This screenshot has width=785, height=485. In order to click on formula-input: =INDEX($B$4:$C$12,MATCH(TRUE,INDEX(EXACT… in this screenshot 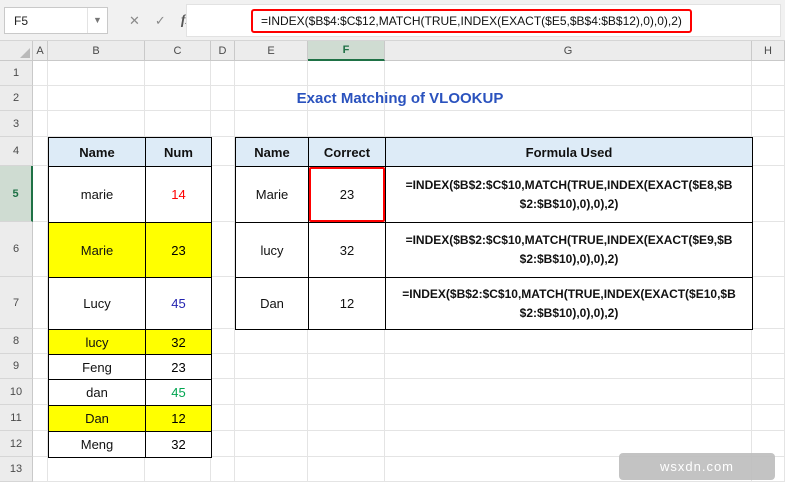, I will do `click(483, 20)`.